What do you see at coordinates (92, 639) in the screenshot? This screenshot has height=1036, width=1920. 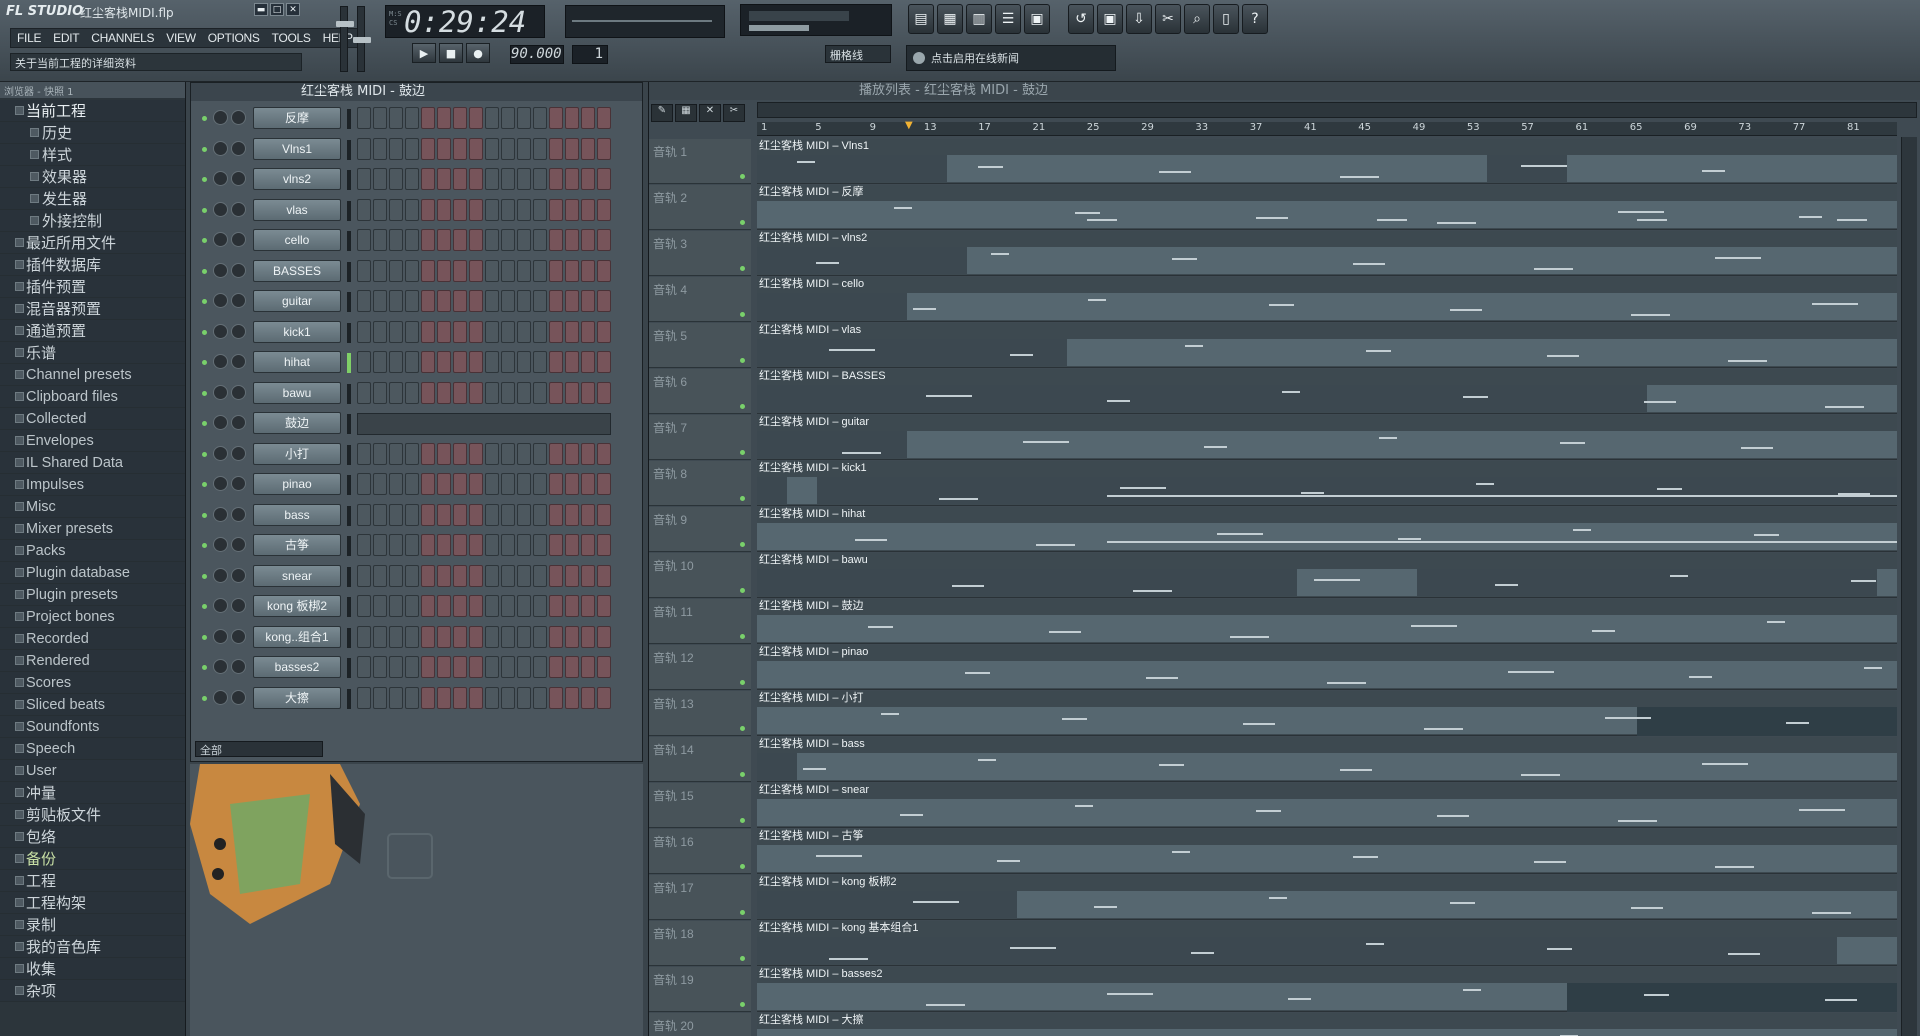 I see `browser-item: Recorded` at bounding box center [92, 639].